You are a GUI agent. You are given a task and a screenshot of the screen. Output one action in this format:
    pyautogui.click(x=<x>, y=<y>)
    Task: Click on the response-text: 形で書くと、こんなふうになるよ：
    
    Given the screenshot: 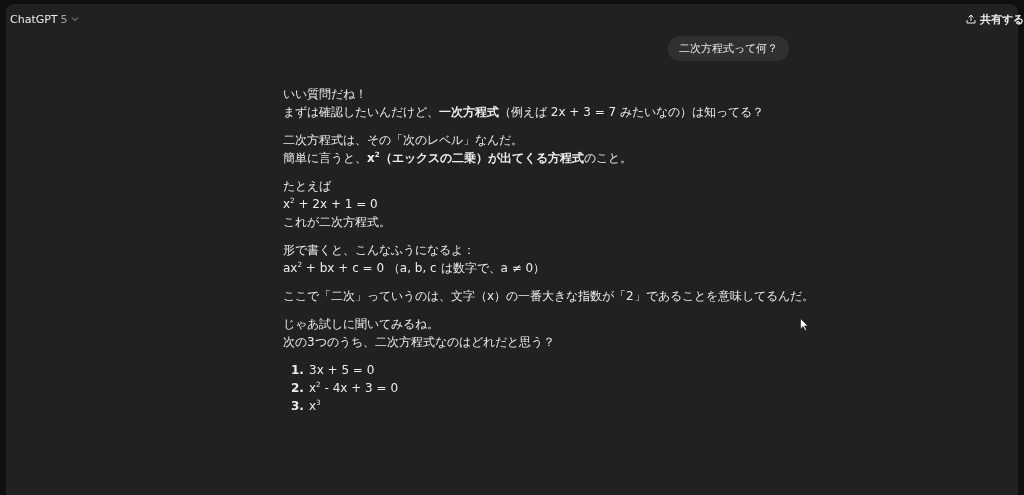 What is the action you would take?
    pyautogui.click(x=379, y=250)
    